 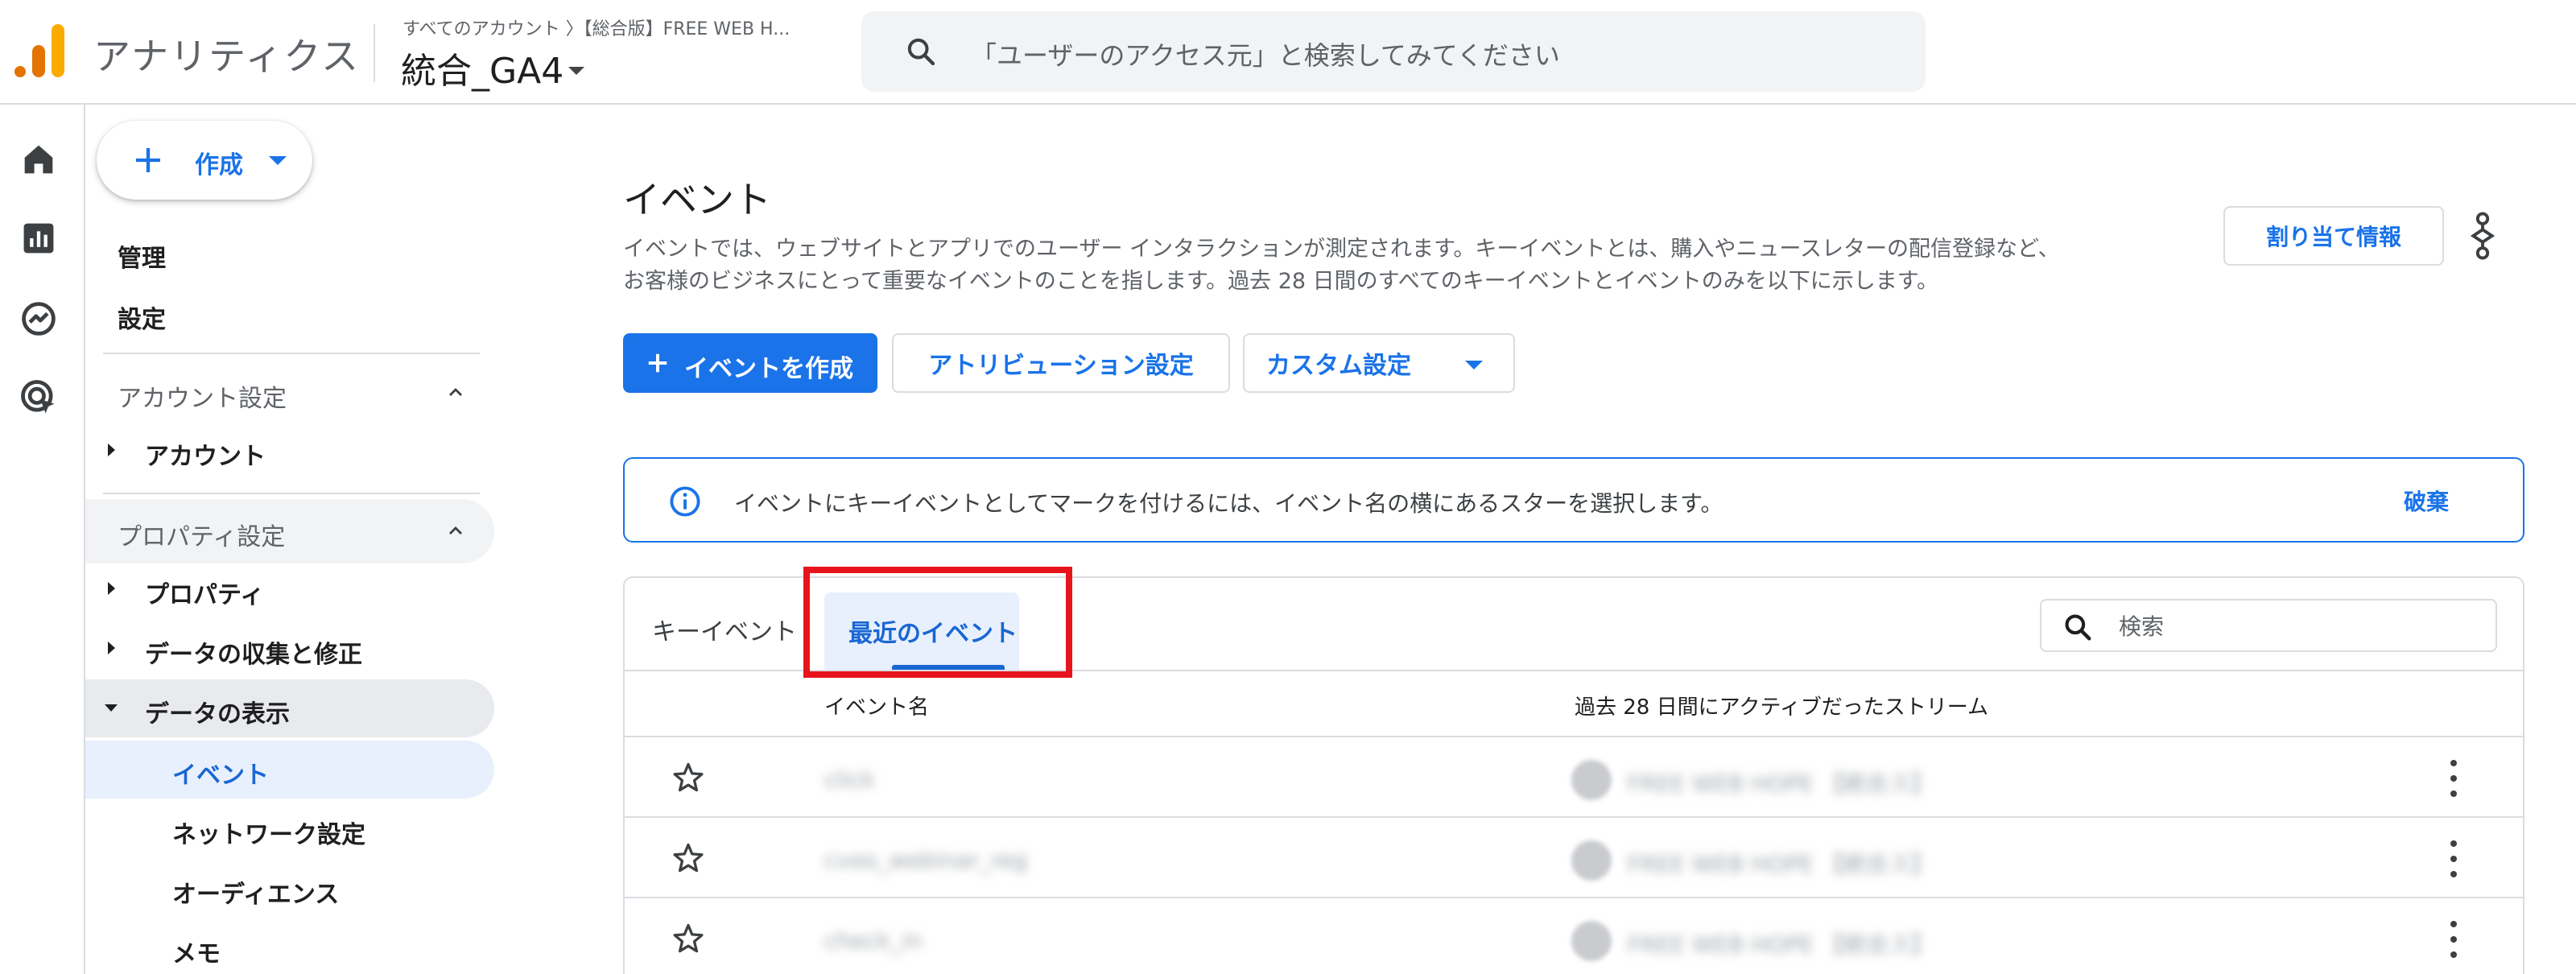 I want to click on global-search-placeholder: 「ユーザーのアクセス元」と検索してみてください, so click(x=1265, y=55).